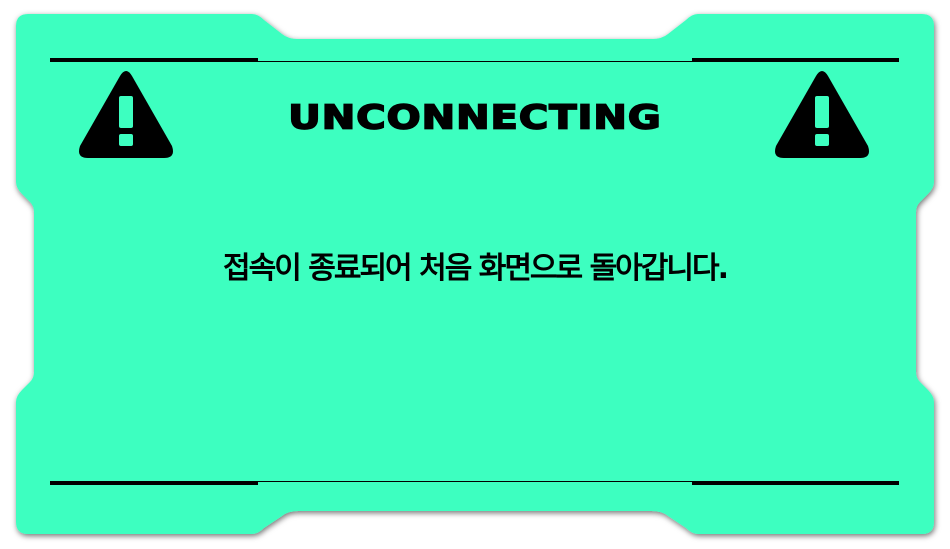  Describe the element at coordinates (795, 60) in the screenshot. I see `top-rule-right` at that location.